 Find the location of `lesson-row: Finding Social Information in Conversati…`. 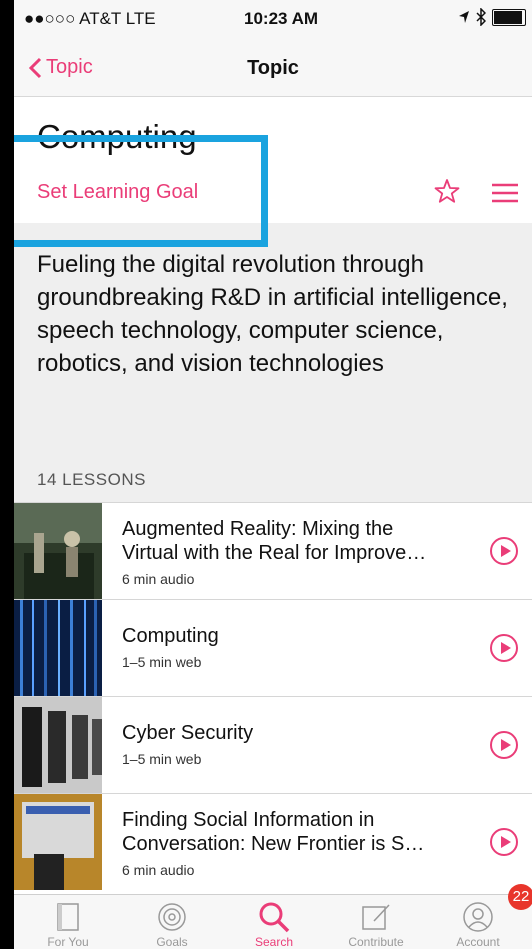

lesson-row: Finding Social Information in Conversati… is located at coordinates (273, 841).